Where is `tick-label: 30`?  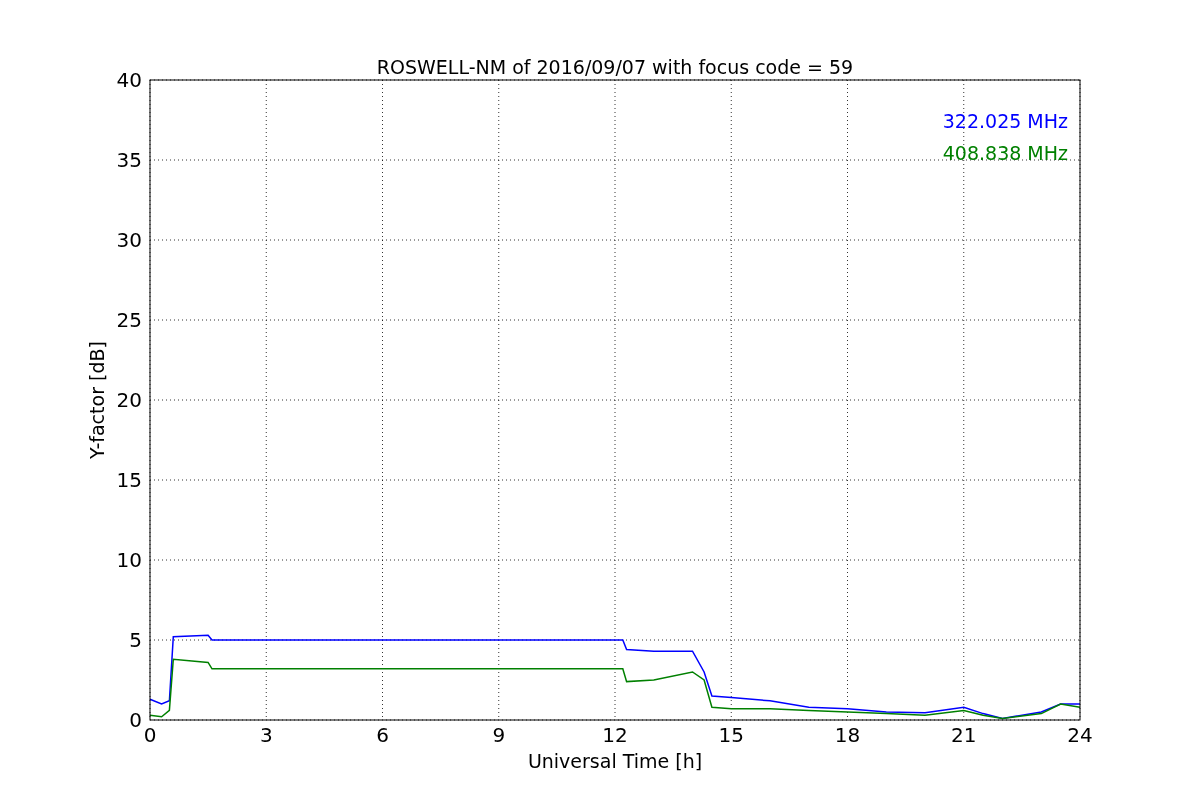
tick-label: 30 is located at coordinates (129, 240).